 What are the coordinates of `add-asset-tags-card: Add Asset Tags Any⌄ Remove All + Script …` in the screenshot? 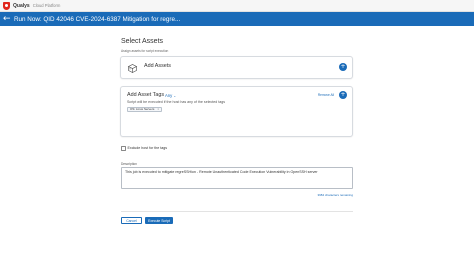 It's located at (236, 111).